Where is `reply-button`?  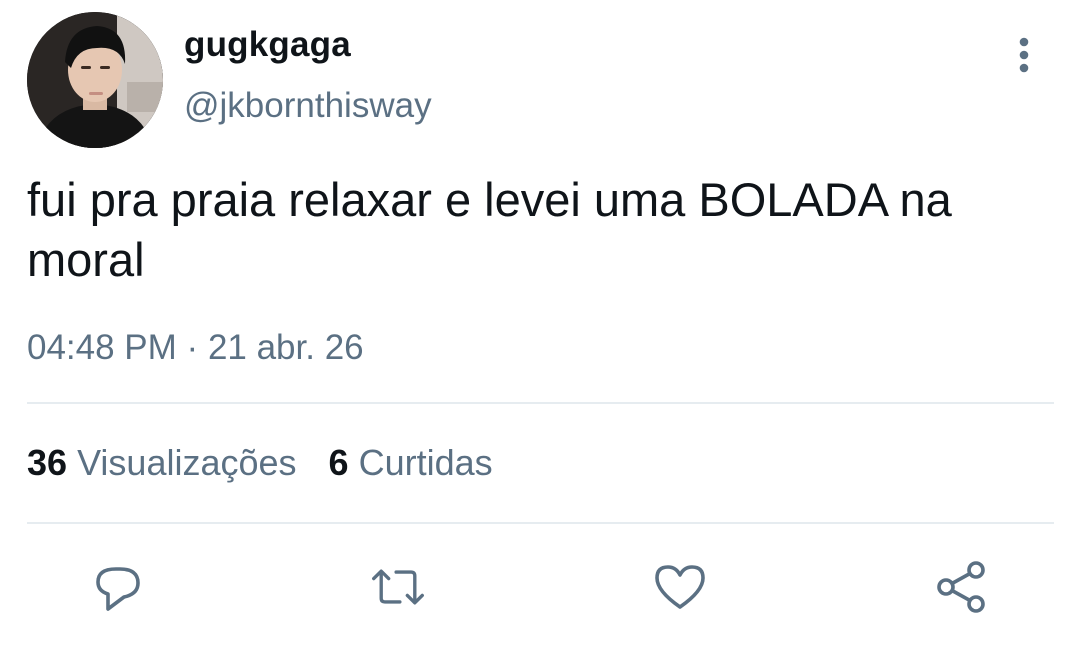 reply-button is located at coordinates (118, 587).